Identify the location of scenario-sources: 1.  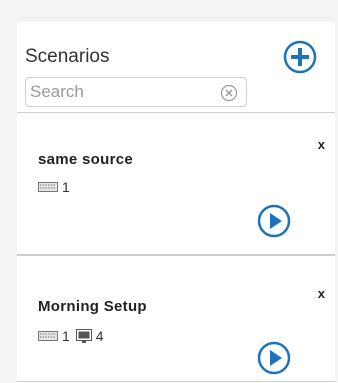
(57, 187).